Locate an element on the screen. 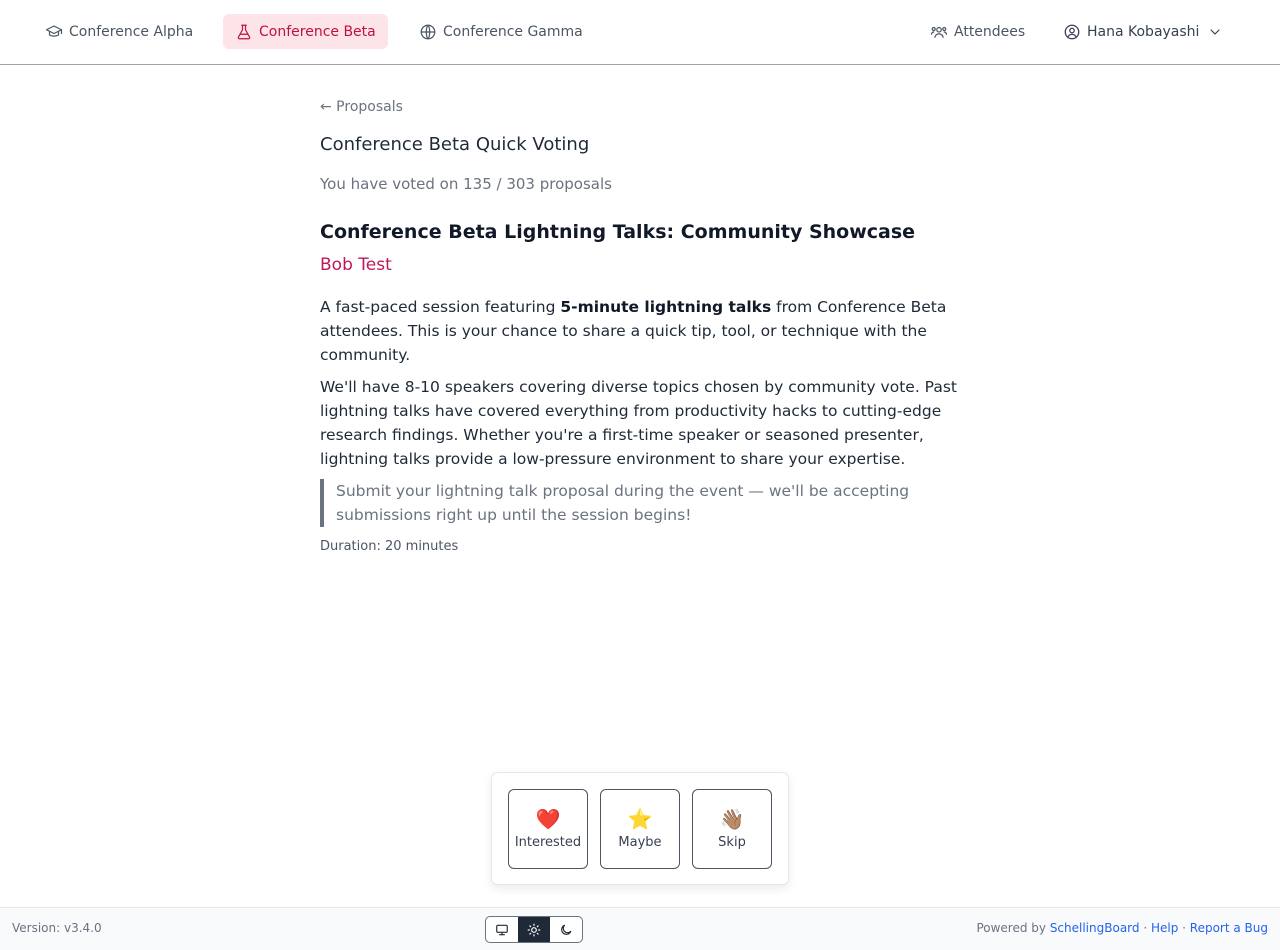  nav-attendees: Attendees is located at coordinates (977, 31).